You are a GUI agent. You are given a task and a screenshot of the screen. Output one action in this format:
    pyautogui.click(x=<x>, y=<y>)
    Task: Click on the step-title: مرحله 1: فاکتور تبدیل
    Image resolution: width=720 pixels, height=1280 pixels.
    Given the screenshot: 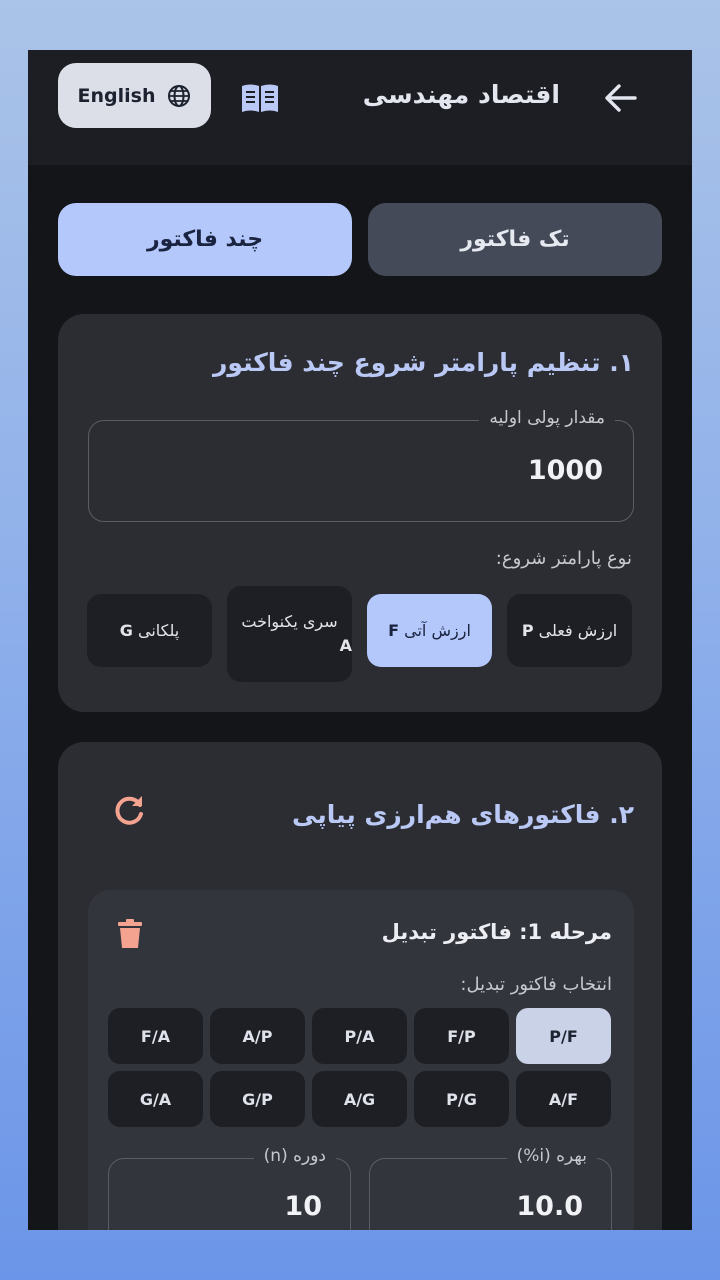 What is the action you would take?
    pyautogui.click(x=497, y=932)
    